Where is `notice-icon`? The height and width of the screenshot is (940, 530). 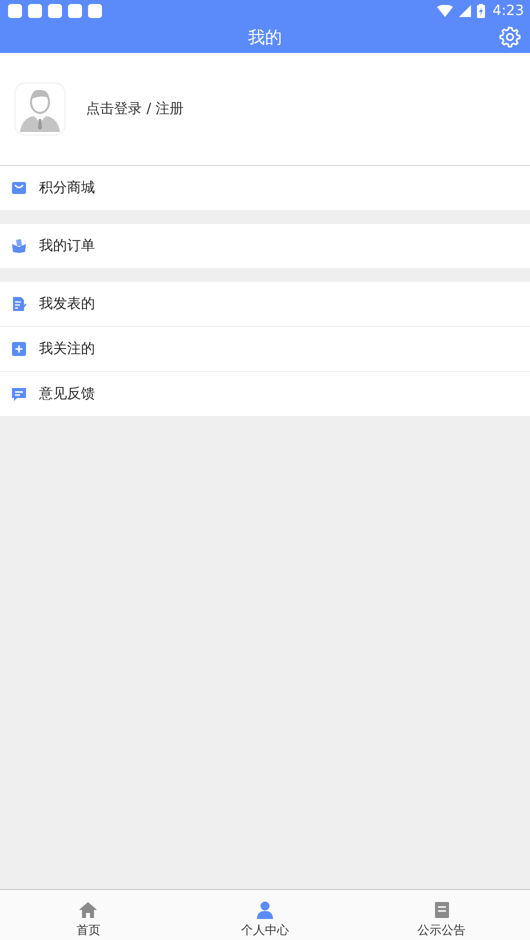 notice-icon is located at coordinates (442, 910).